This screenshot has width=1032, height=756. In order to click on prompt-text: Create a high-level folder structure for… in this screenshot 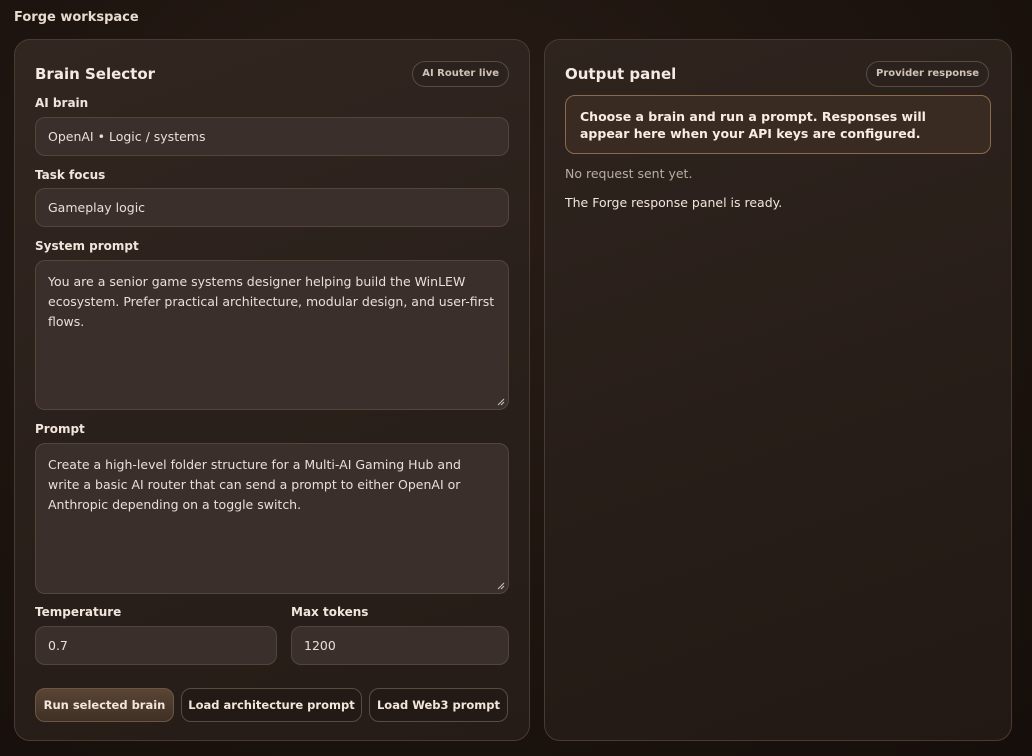, I will do `click(254, 484)`.